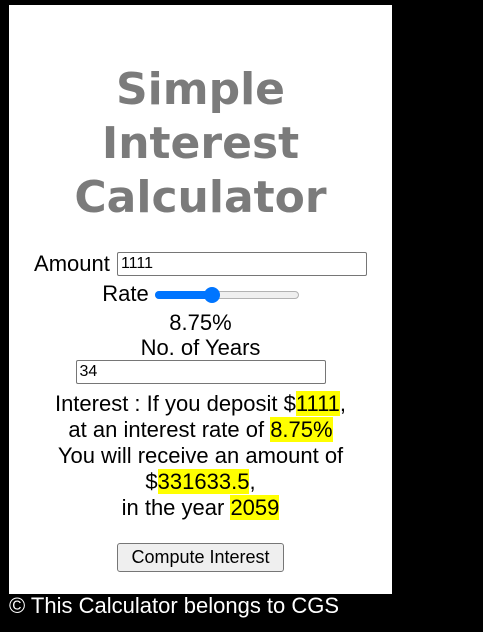 This screenshot has width=483, height=632. I want to click on rate-slider, so click(226, 295).